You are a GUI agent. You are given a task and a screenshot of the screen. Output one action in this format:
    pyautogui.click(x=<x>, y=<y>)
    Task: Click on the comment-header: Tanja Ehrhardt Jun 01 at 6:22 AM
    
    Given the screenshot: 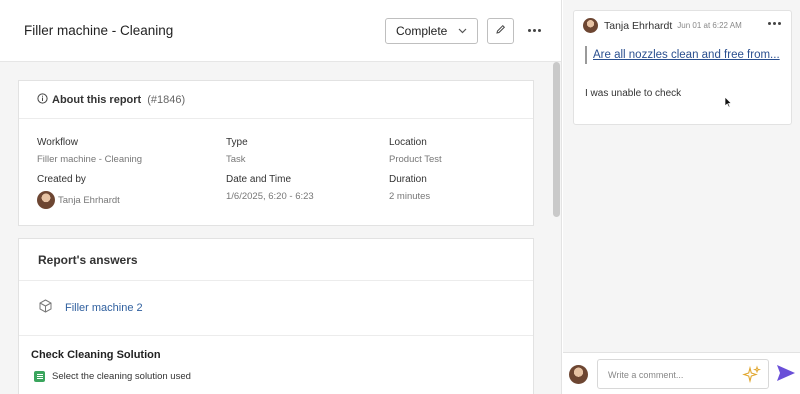 What is the action you would take?
    pyautogui.click(x=682, y=22)
    